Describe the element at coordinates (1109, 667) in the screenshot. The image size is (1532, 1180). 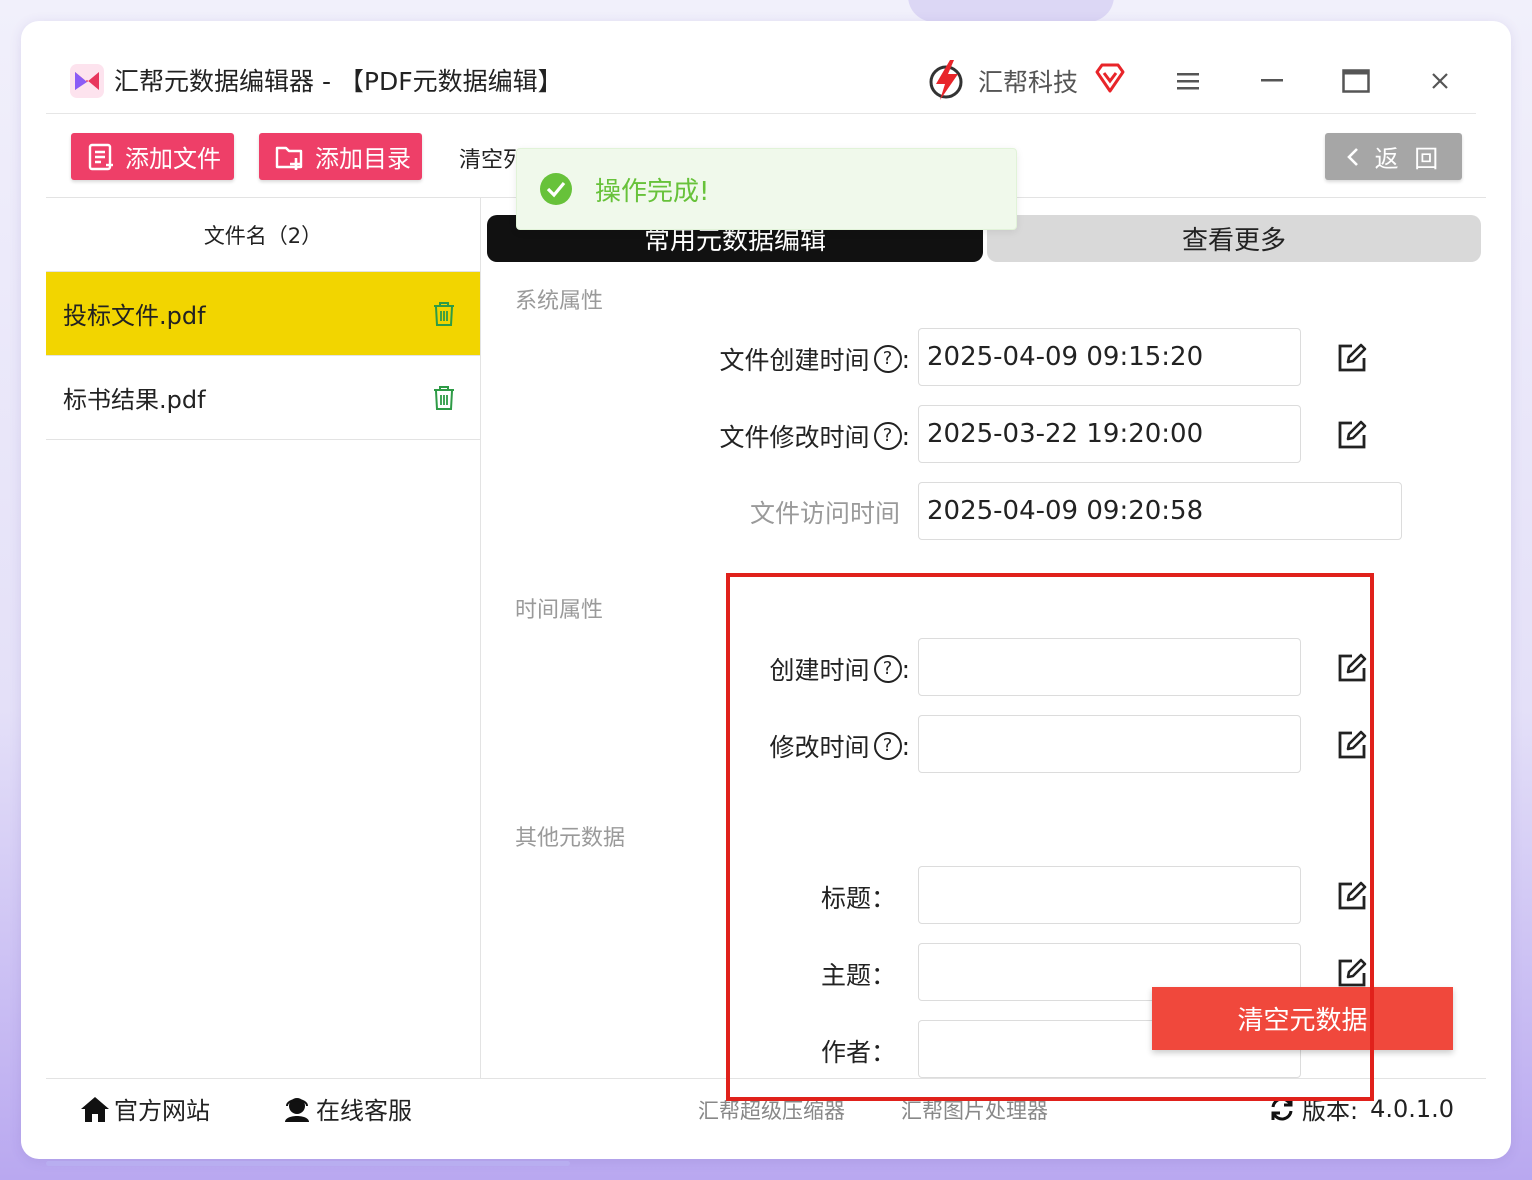
I see `created-time-input` at that location.